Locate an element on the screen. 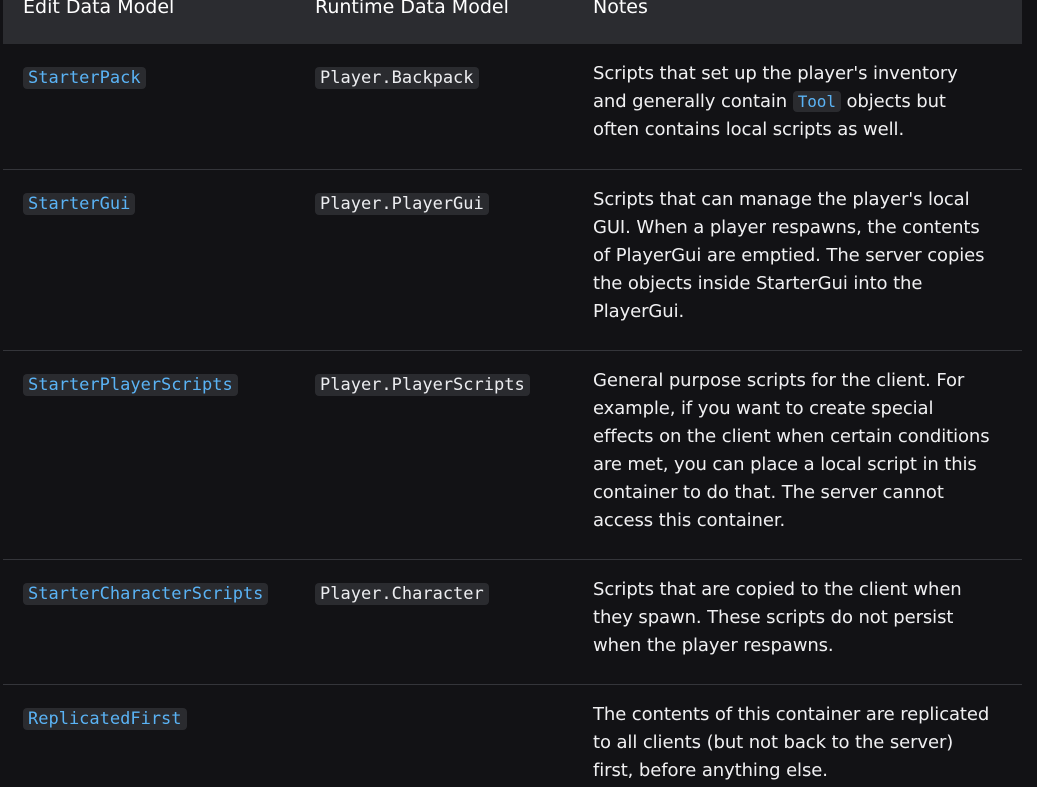 The image size is (1037, 787). runtime-model-code: Player.PlayerGui is located at coordinates (402, 204).